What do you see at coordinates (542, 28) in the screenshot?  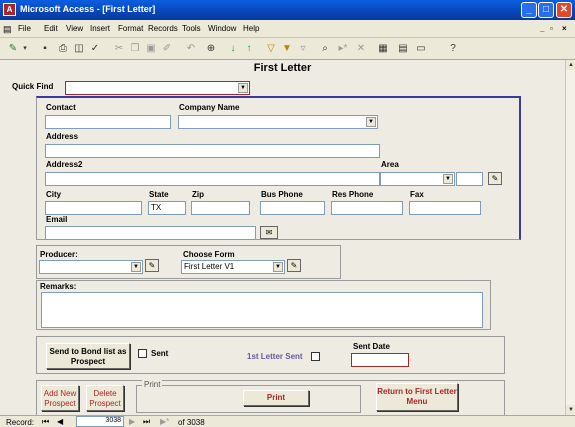 I see `child-minimize-icon: _` at bounding box center [542, 28].